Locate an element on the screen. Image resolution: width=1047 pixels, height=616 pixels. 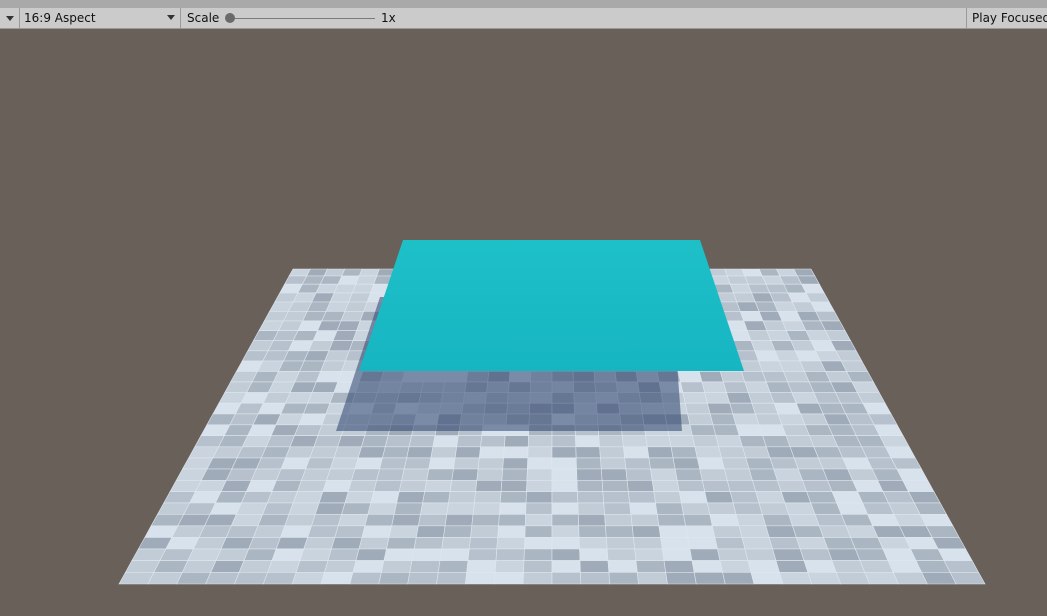
aspect-ratio-dropdown: 16:9 Aspect is located at coordinates (100, 18).